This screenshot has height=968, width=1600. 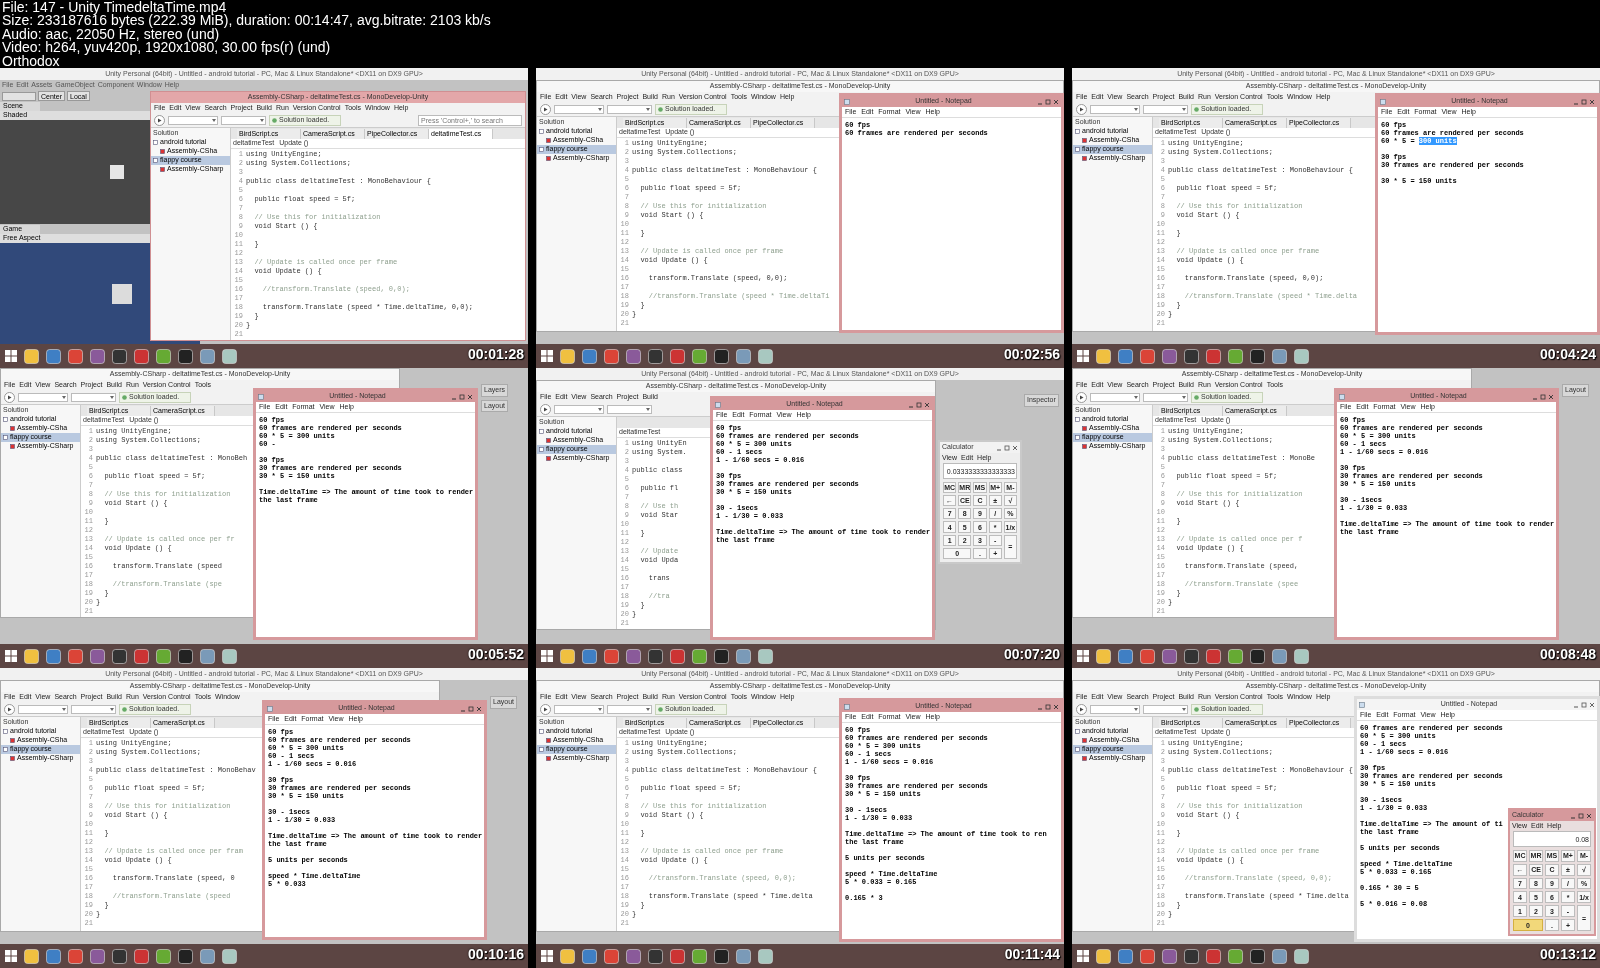 I want to click on transform-tools-icon, so click(x=19, y=96).